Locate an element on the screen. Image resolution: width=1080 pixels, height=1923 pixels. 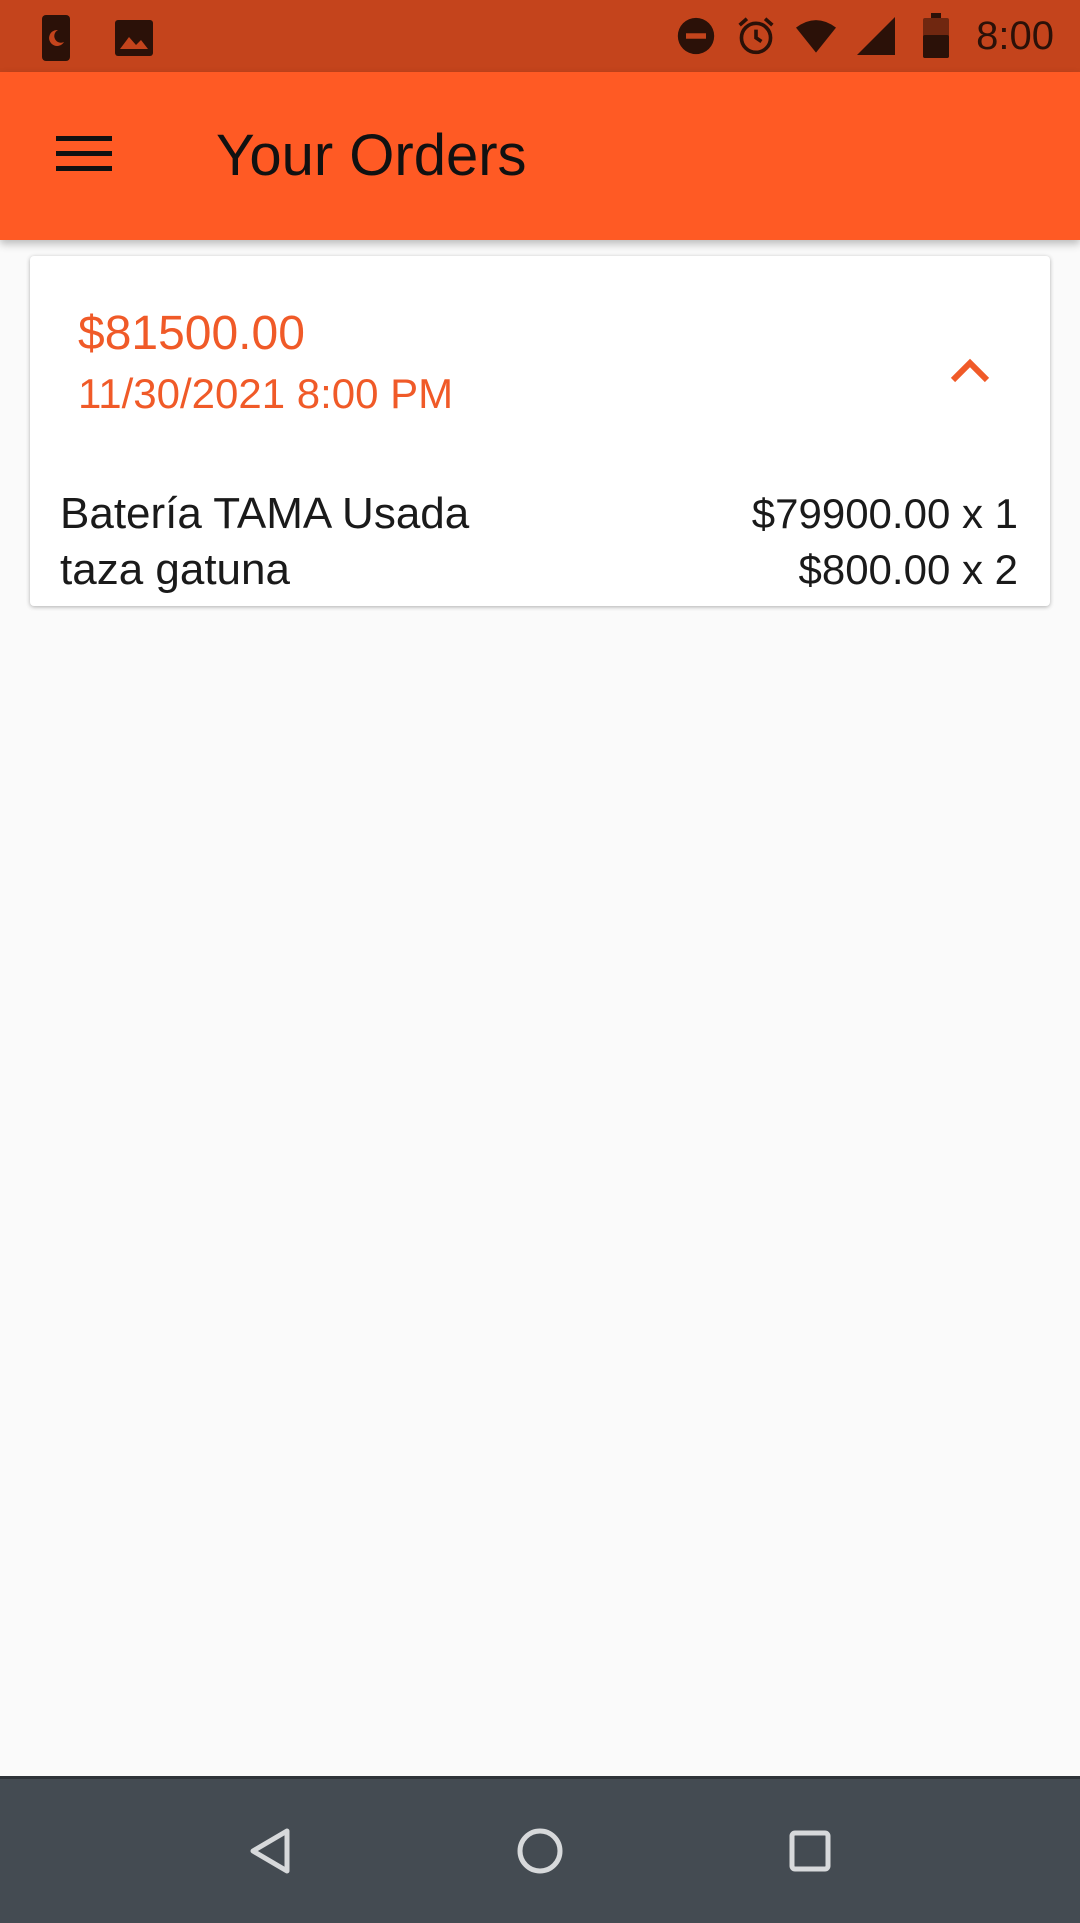
order-total: $81500.00 is located at coordinates (191, 333).